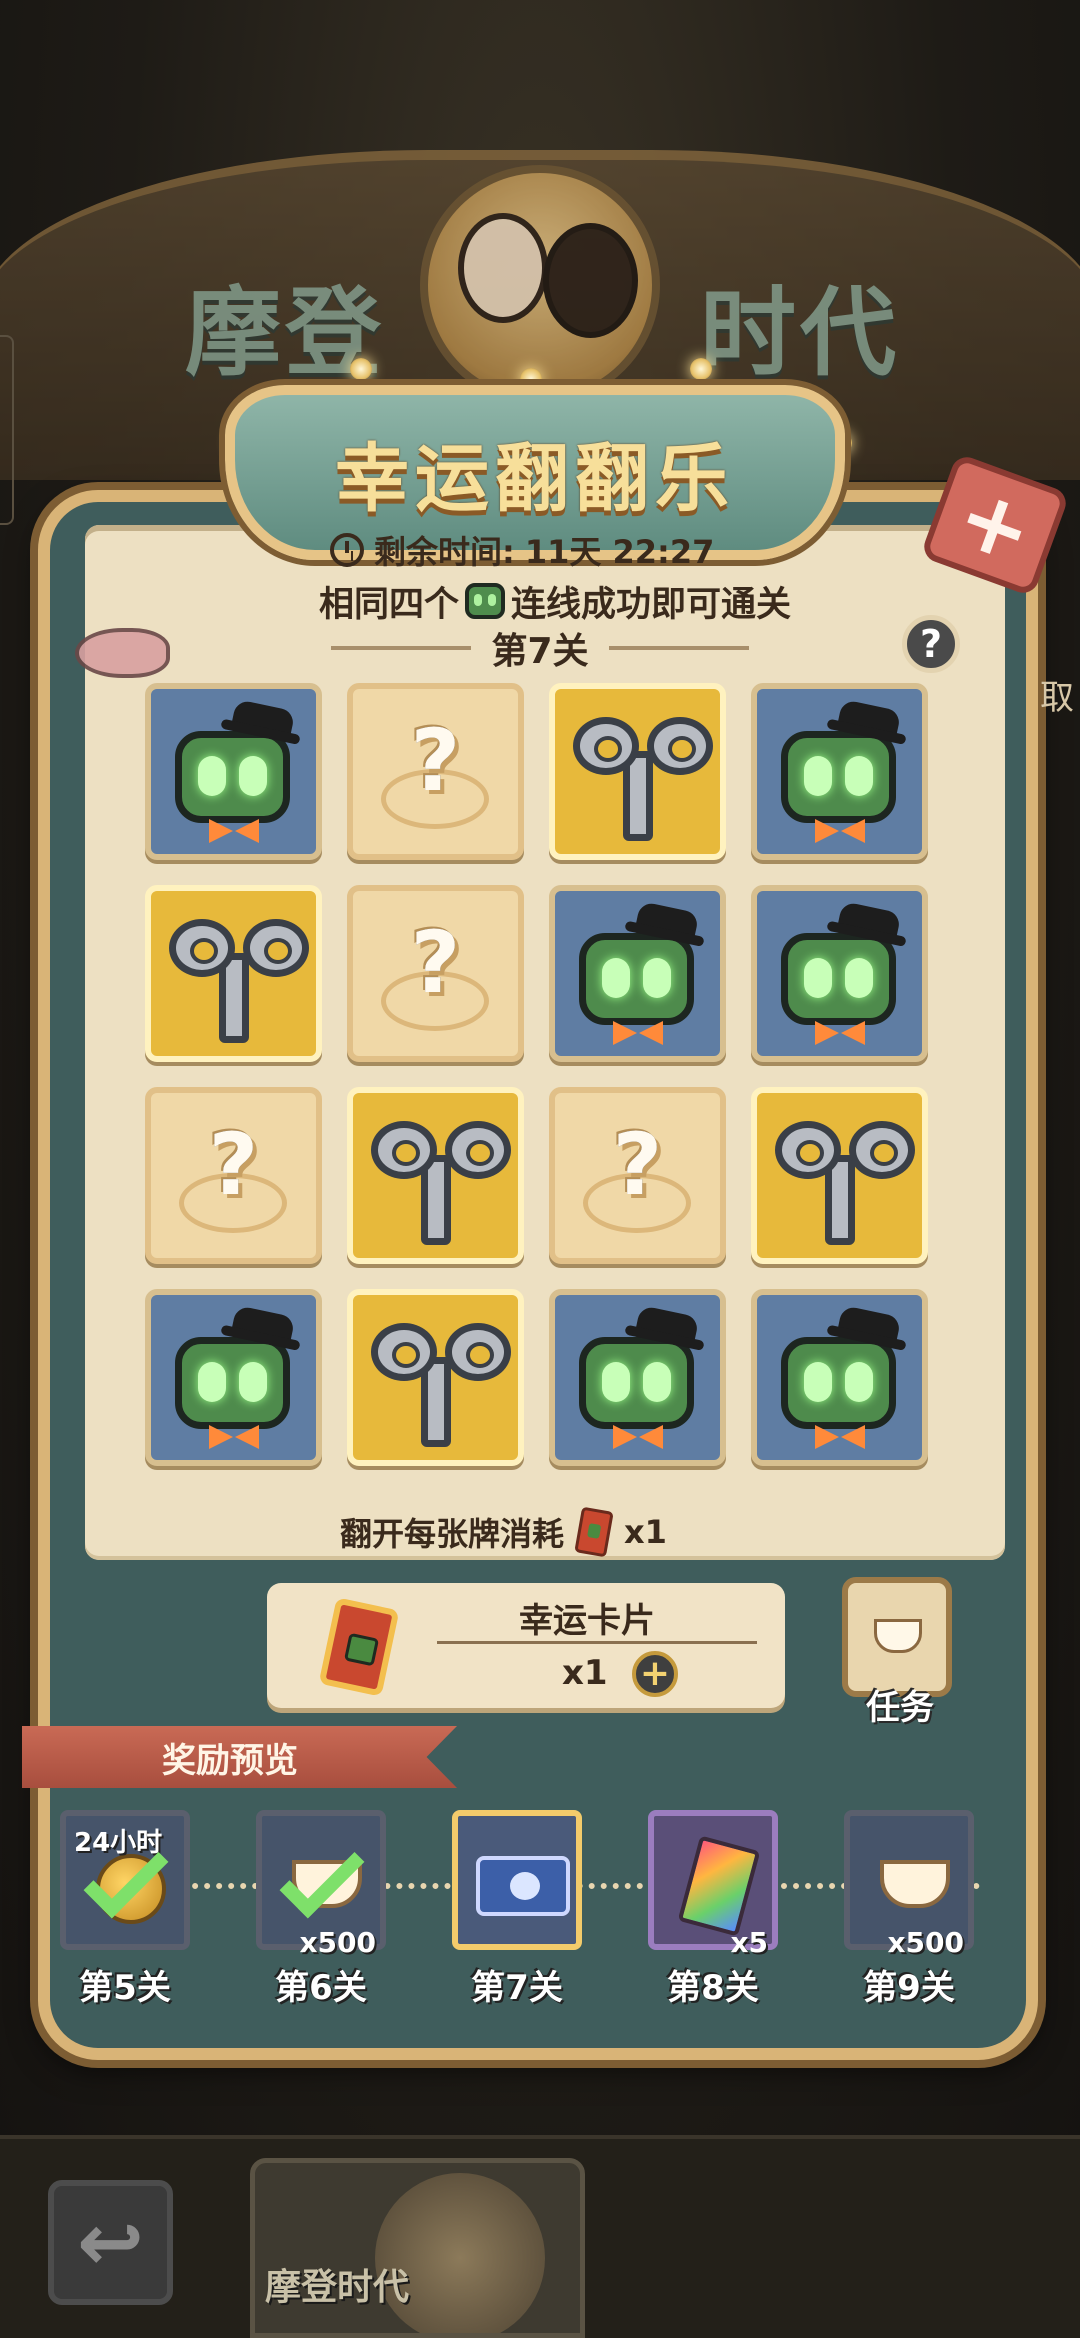 The image size is (1080, 2338). Describe the element at coordinates (347, 550) in the screenshot. I see `clock-icon` at that location.